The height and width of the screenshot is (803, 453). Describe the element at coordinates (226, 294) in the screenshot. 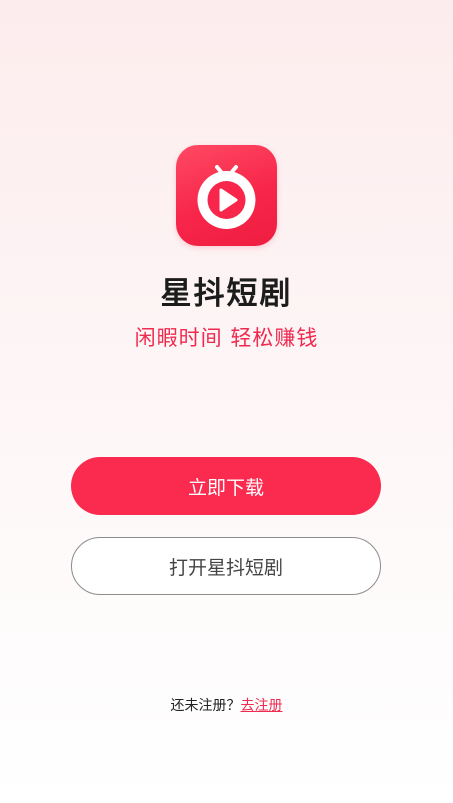

I see `app-title: 星抖短剧` at that location.